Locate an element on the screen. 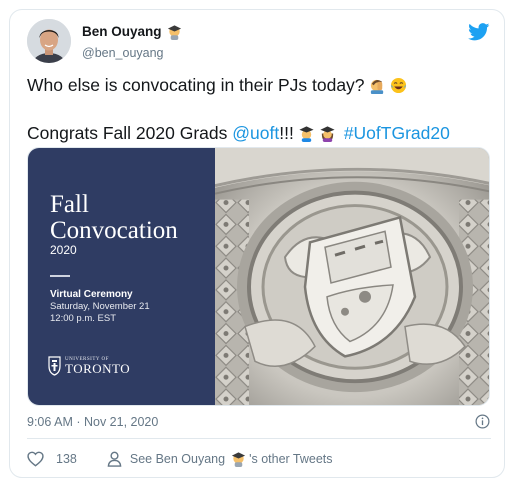  avatar is located at coordinates (49, 41).